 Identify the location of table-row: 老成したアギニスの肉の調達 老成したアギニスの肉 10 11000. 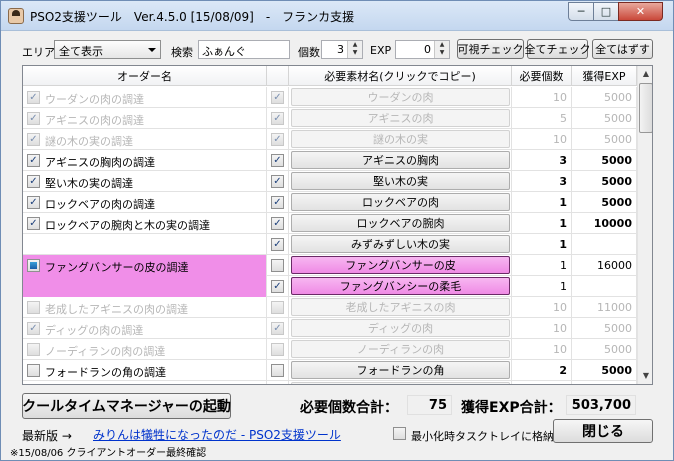
(330, 307).